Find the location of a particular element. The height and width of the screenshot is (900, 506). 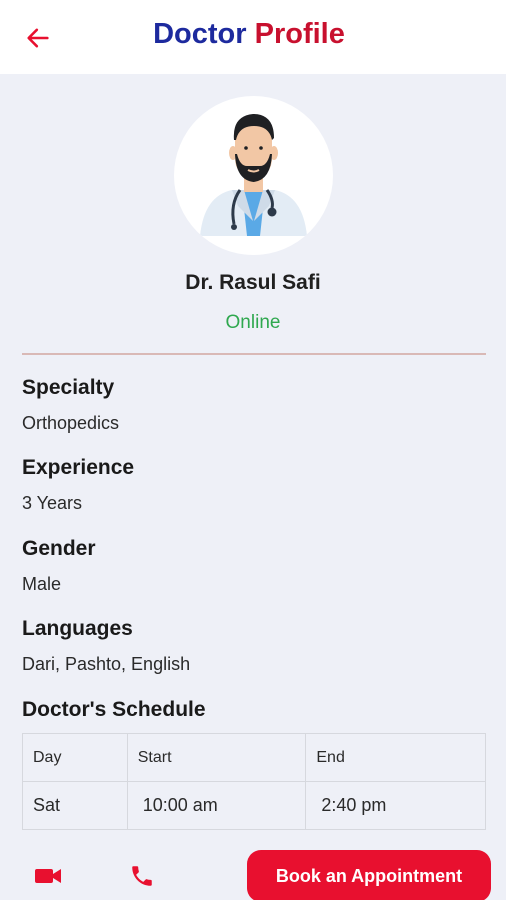

schedule-title: Doctor's Schedule is located at coordinates (114, 709).